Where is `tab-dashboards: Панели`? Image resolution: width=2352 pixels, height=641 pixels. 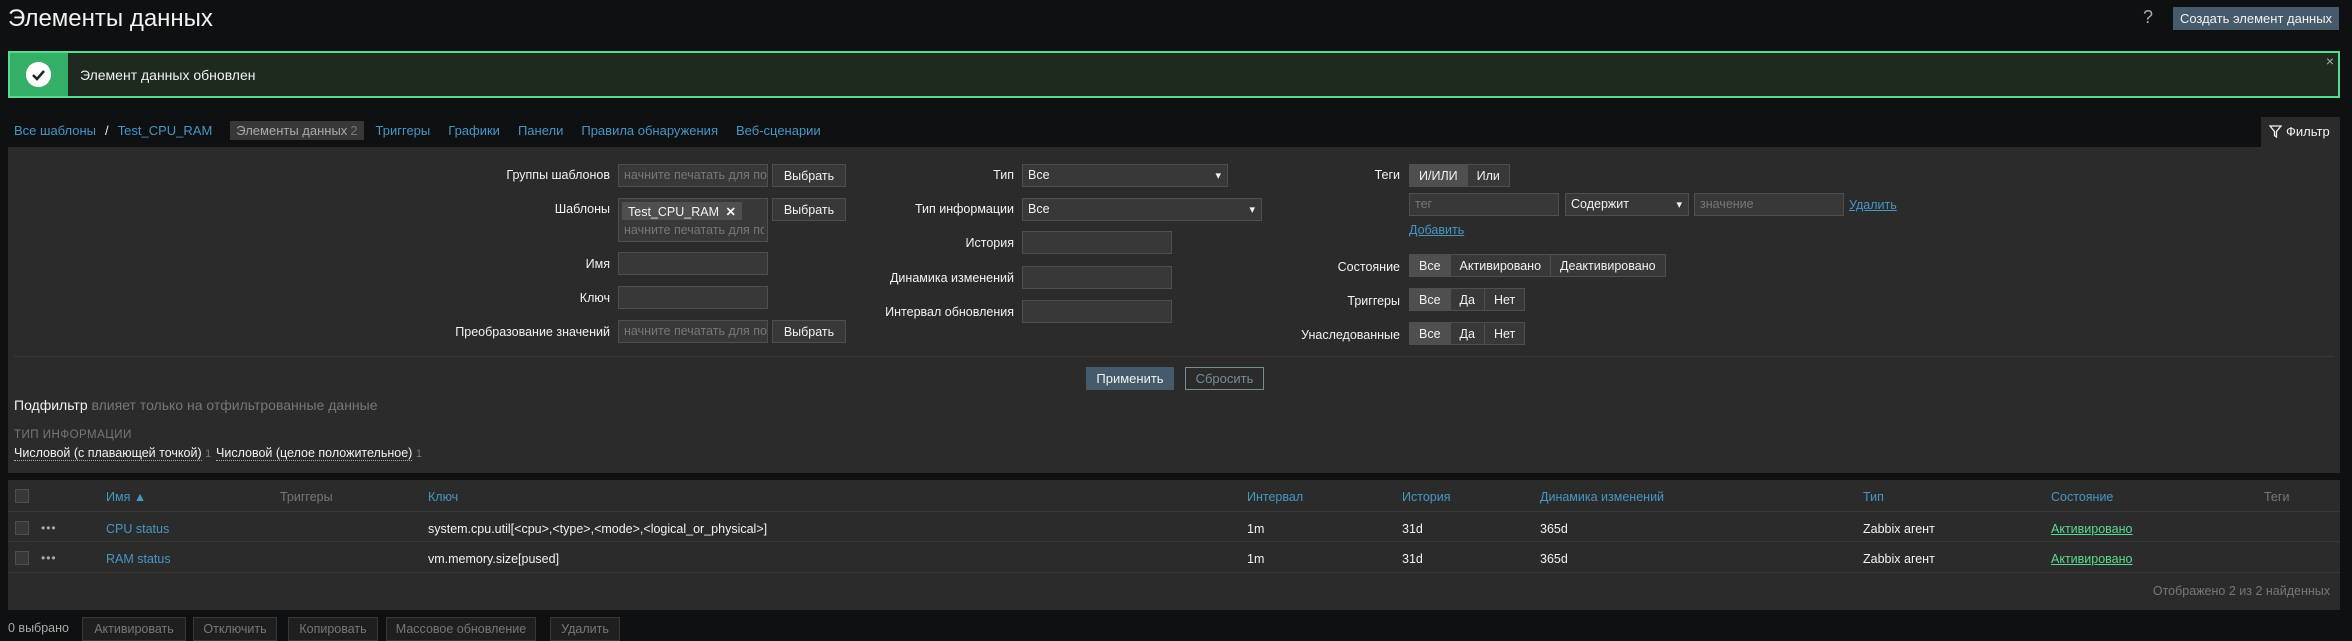 tab-dashboards: Панели is located at coordinates (540, 130).